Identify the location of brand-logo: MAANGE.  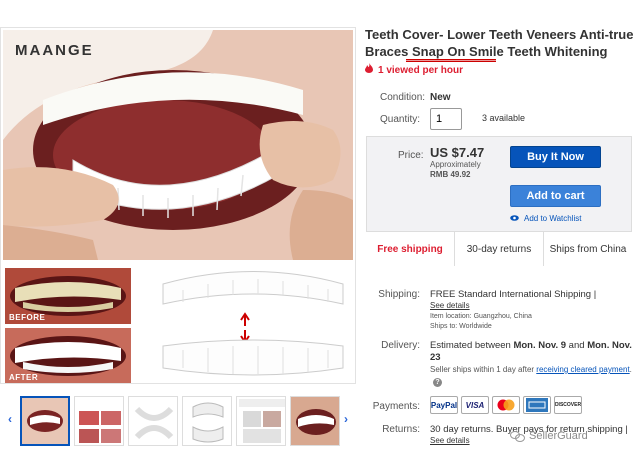
(54, 50).